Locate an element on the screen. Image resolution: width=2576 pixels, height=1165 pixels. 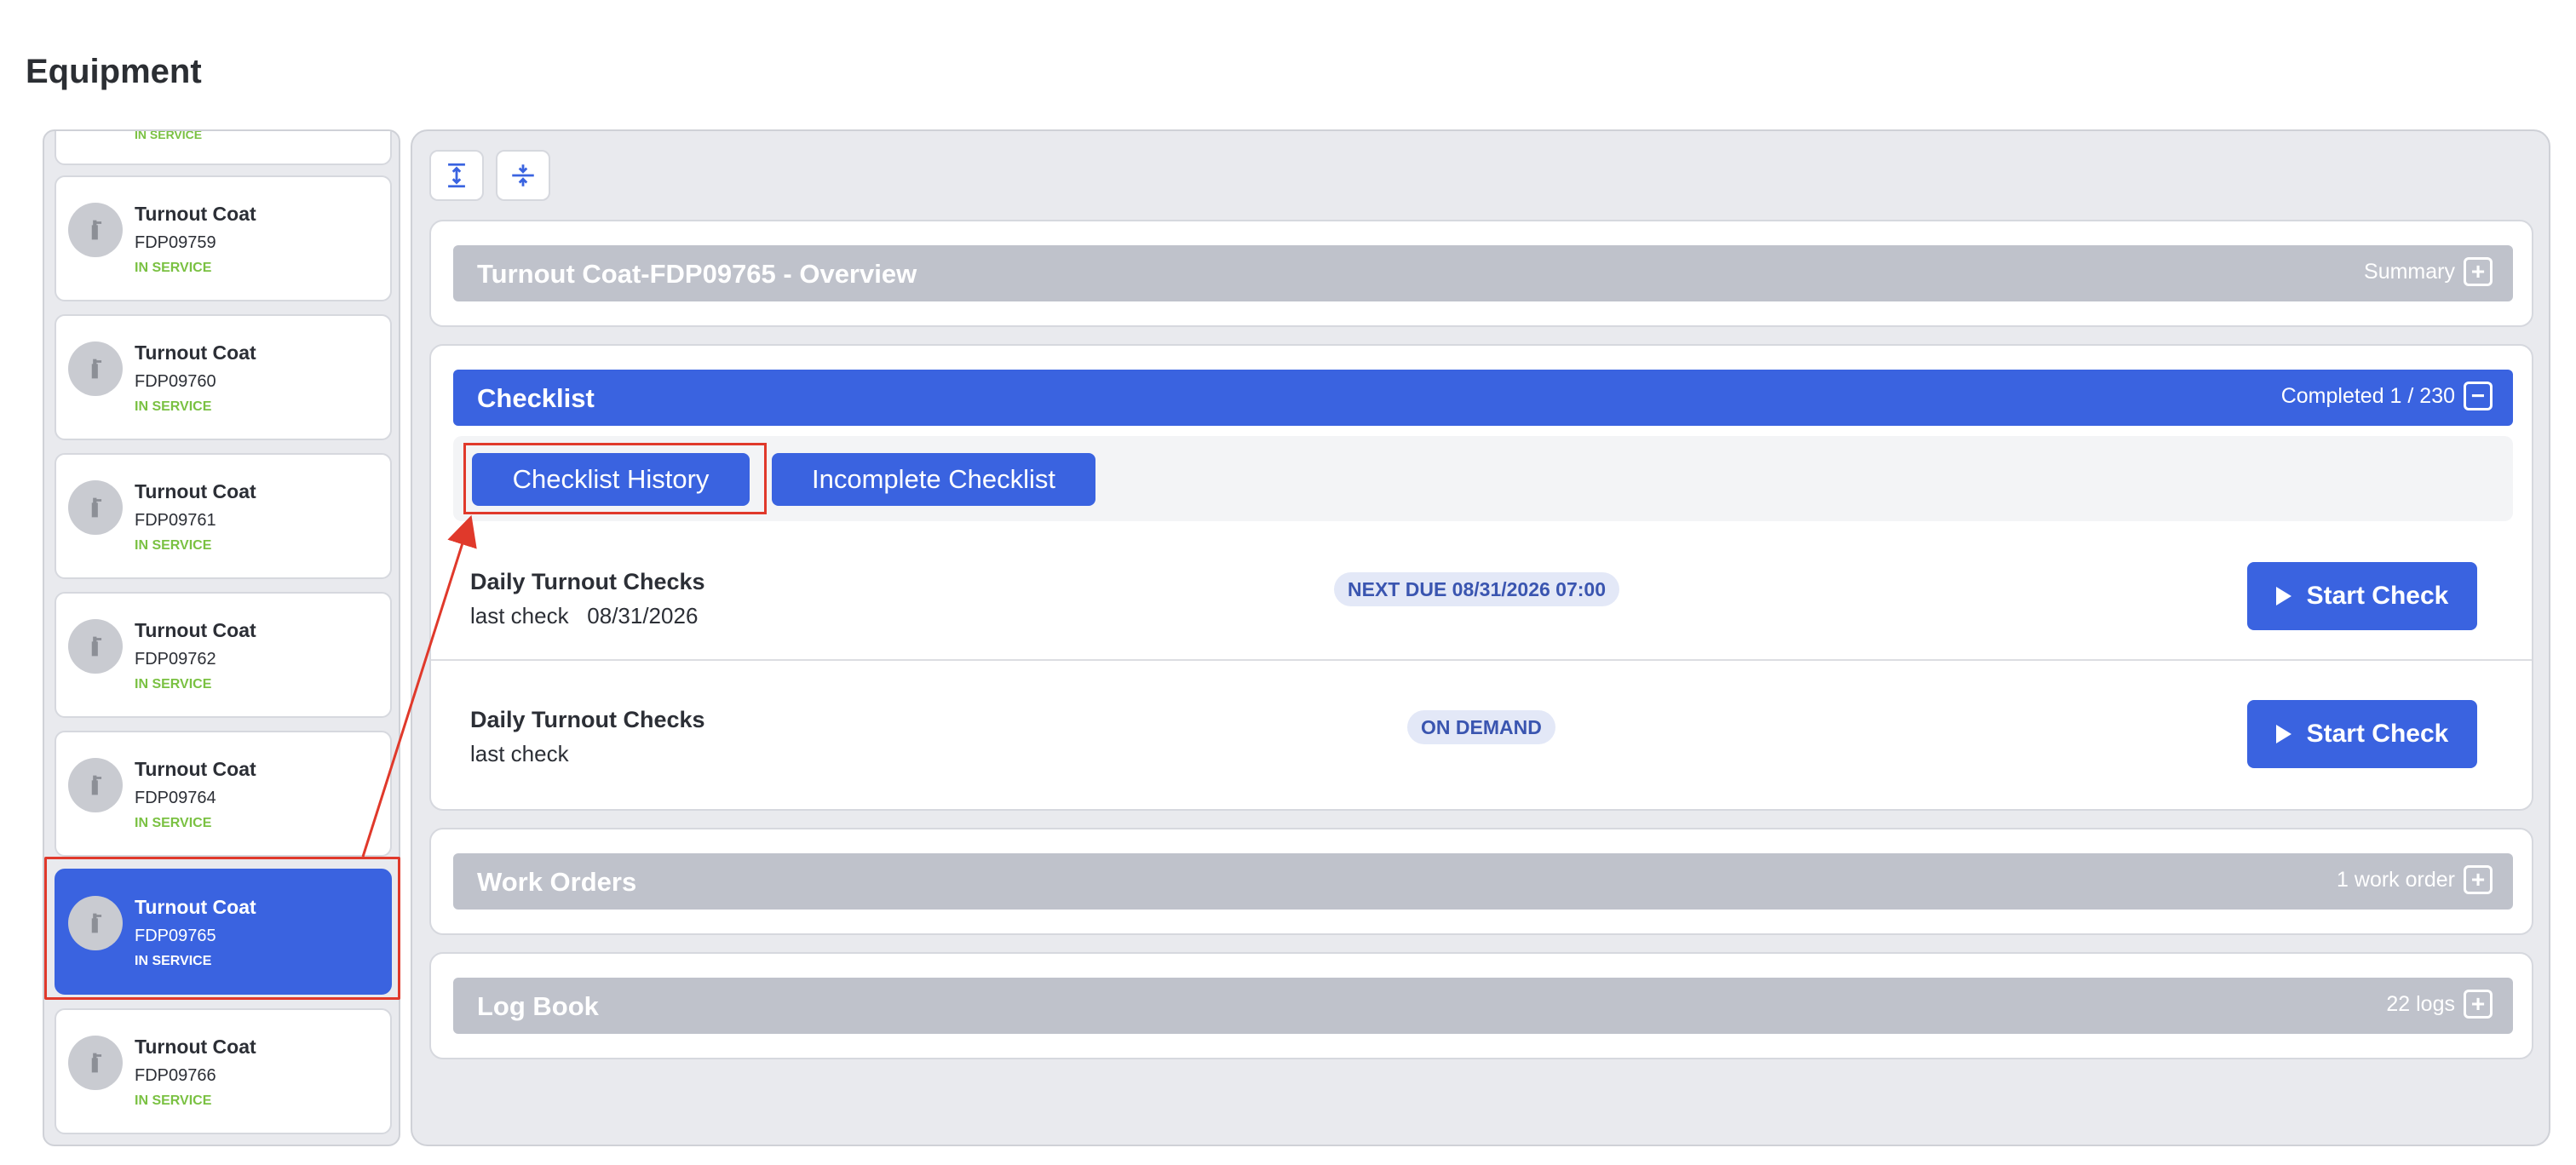
expand-all-button is located at coordinates (457, 175).